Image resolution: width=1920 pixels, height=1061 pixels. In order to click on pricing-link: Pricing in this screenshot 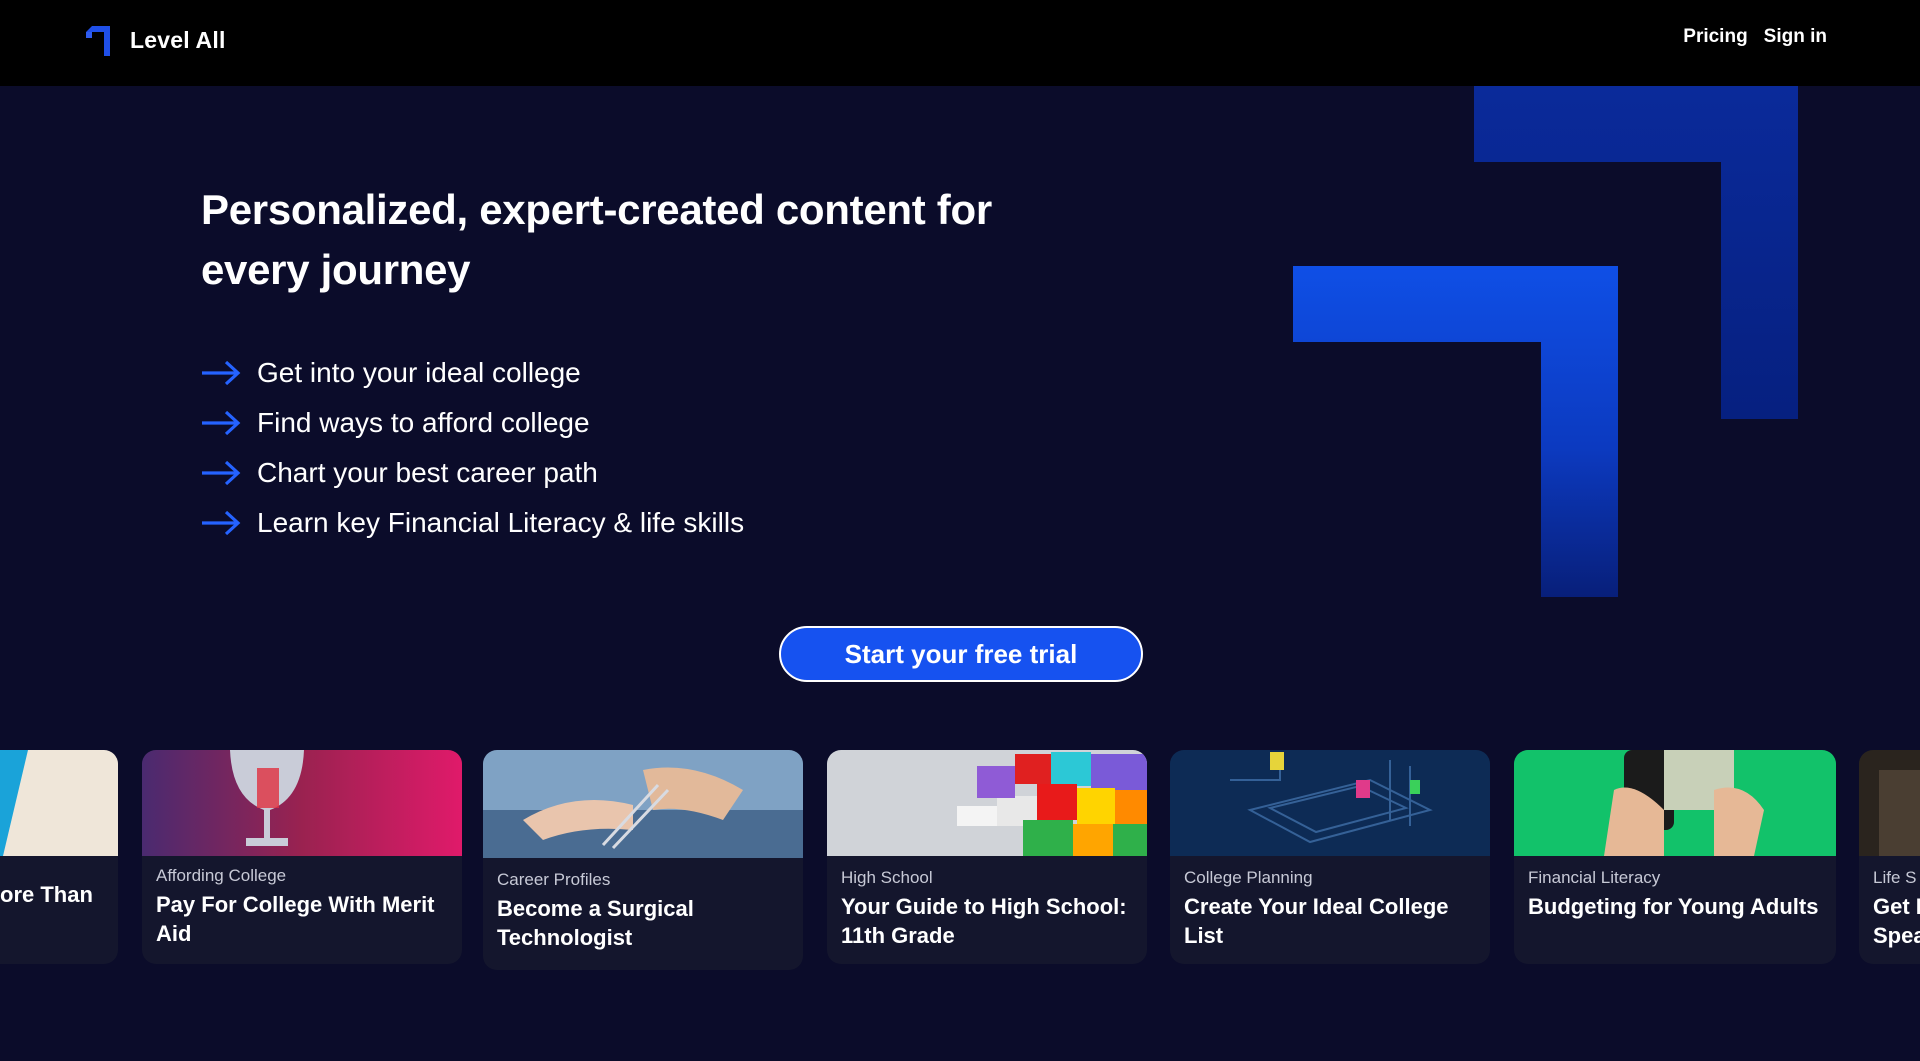, I will do `click(1715, 37)`.